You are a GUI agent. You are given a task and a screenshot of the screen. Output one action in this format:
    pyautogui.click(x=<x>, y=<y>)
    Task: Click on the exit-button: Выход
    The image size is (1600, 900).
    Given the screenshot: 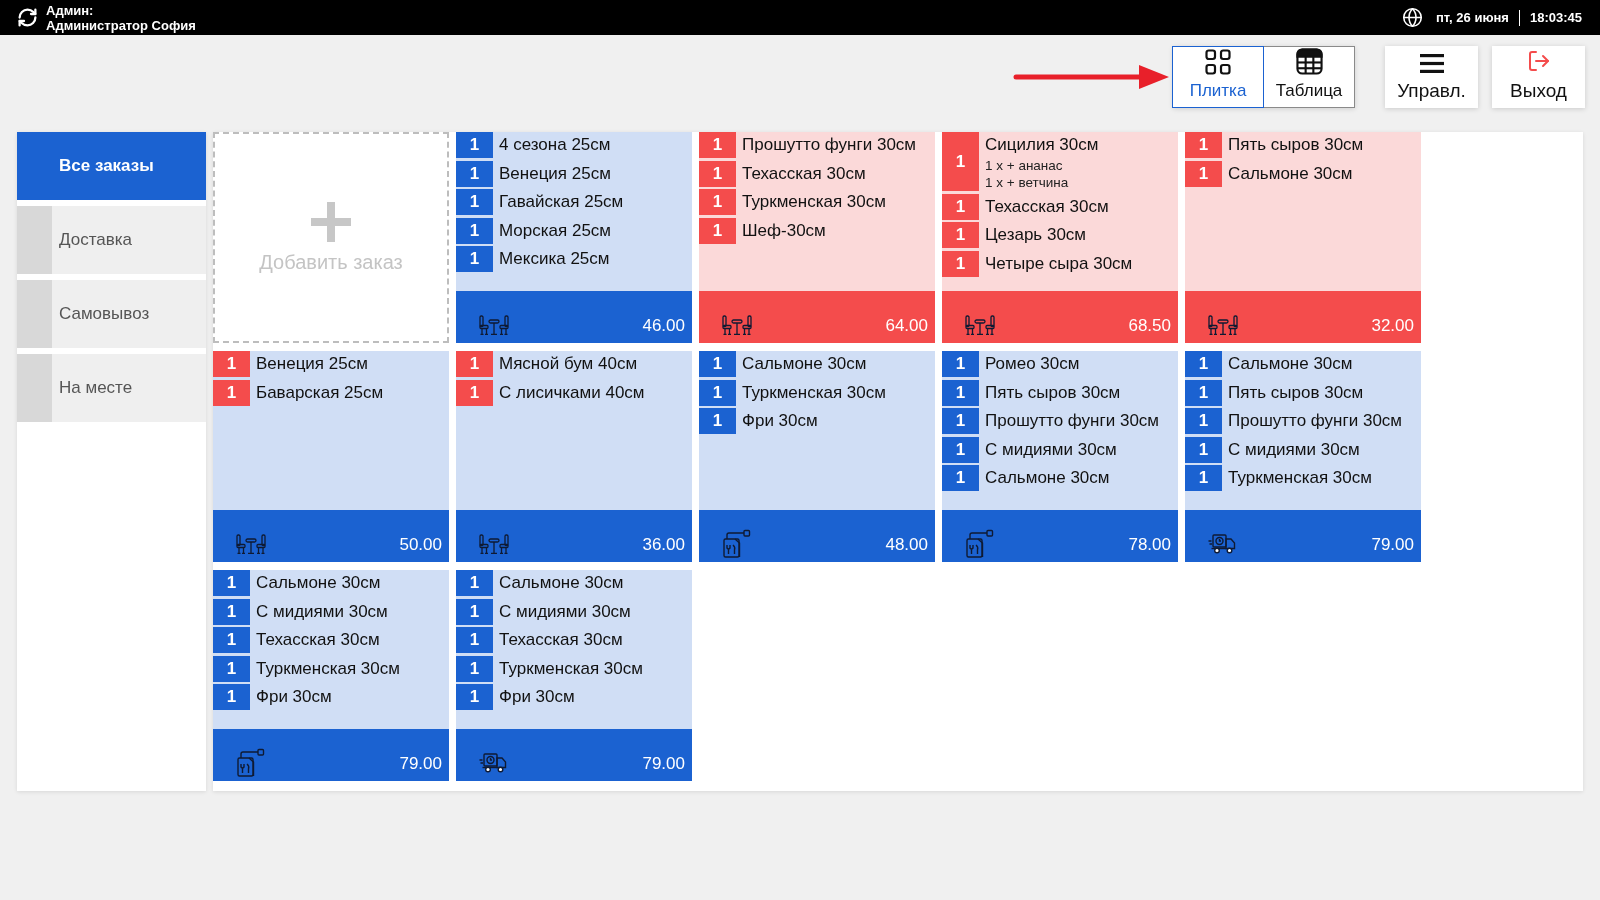 What is the action you would take?
    pyautogui.click(x=1538, y=77)
    